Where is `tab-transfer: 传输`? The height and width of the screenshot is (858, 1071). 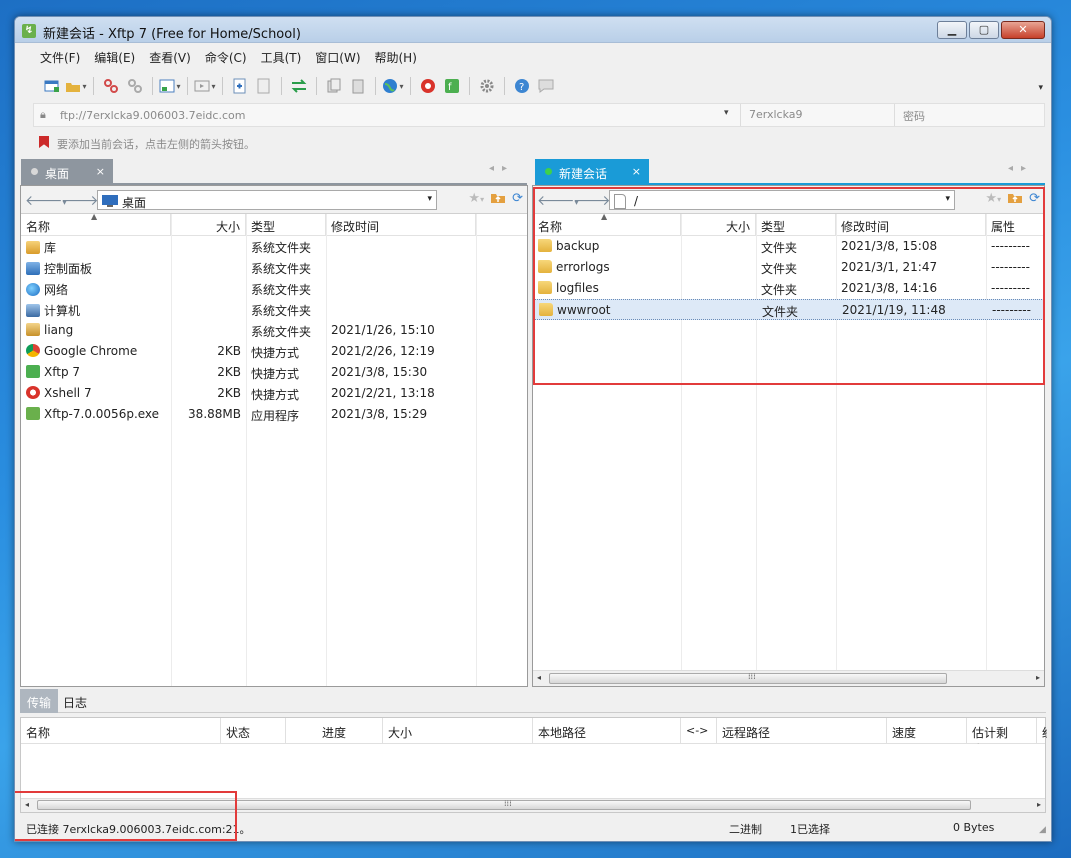
tab-transfer: 传输 is located at coordinates (39, 701).